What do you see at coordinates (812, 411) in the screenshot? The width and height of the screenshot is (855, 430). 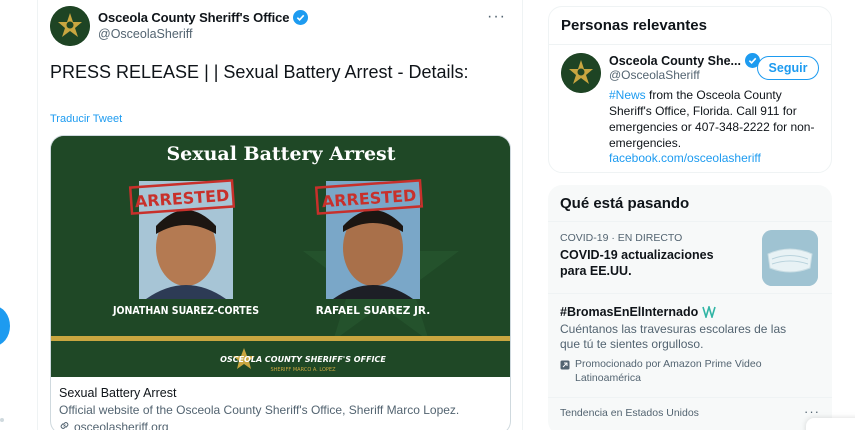 I see `trend-more-icon: ···` at bounding box center [812, 411].